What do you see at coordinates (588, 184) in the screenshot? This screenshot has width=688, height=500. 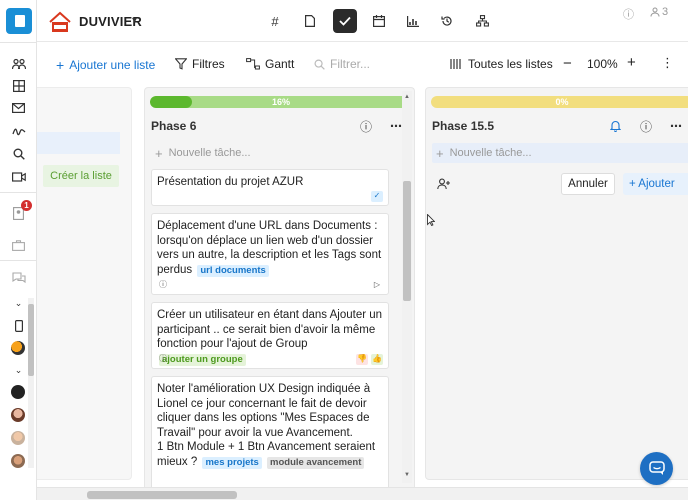 I see `cancel-button: Annuler` at bounding box center [588, 184].